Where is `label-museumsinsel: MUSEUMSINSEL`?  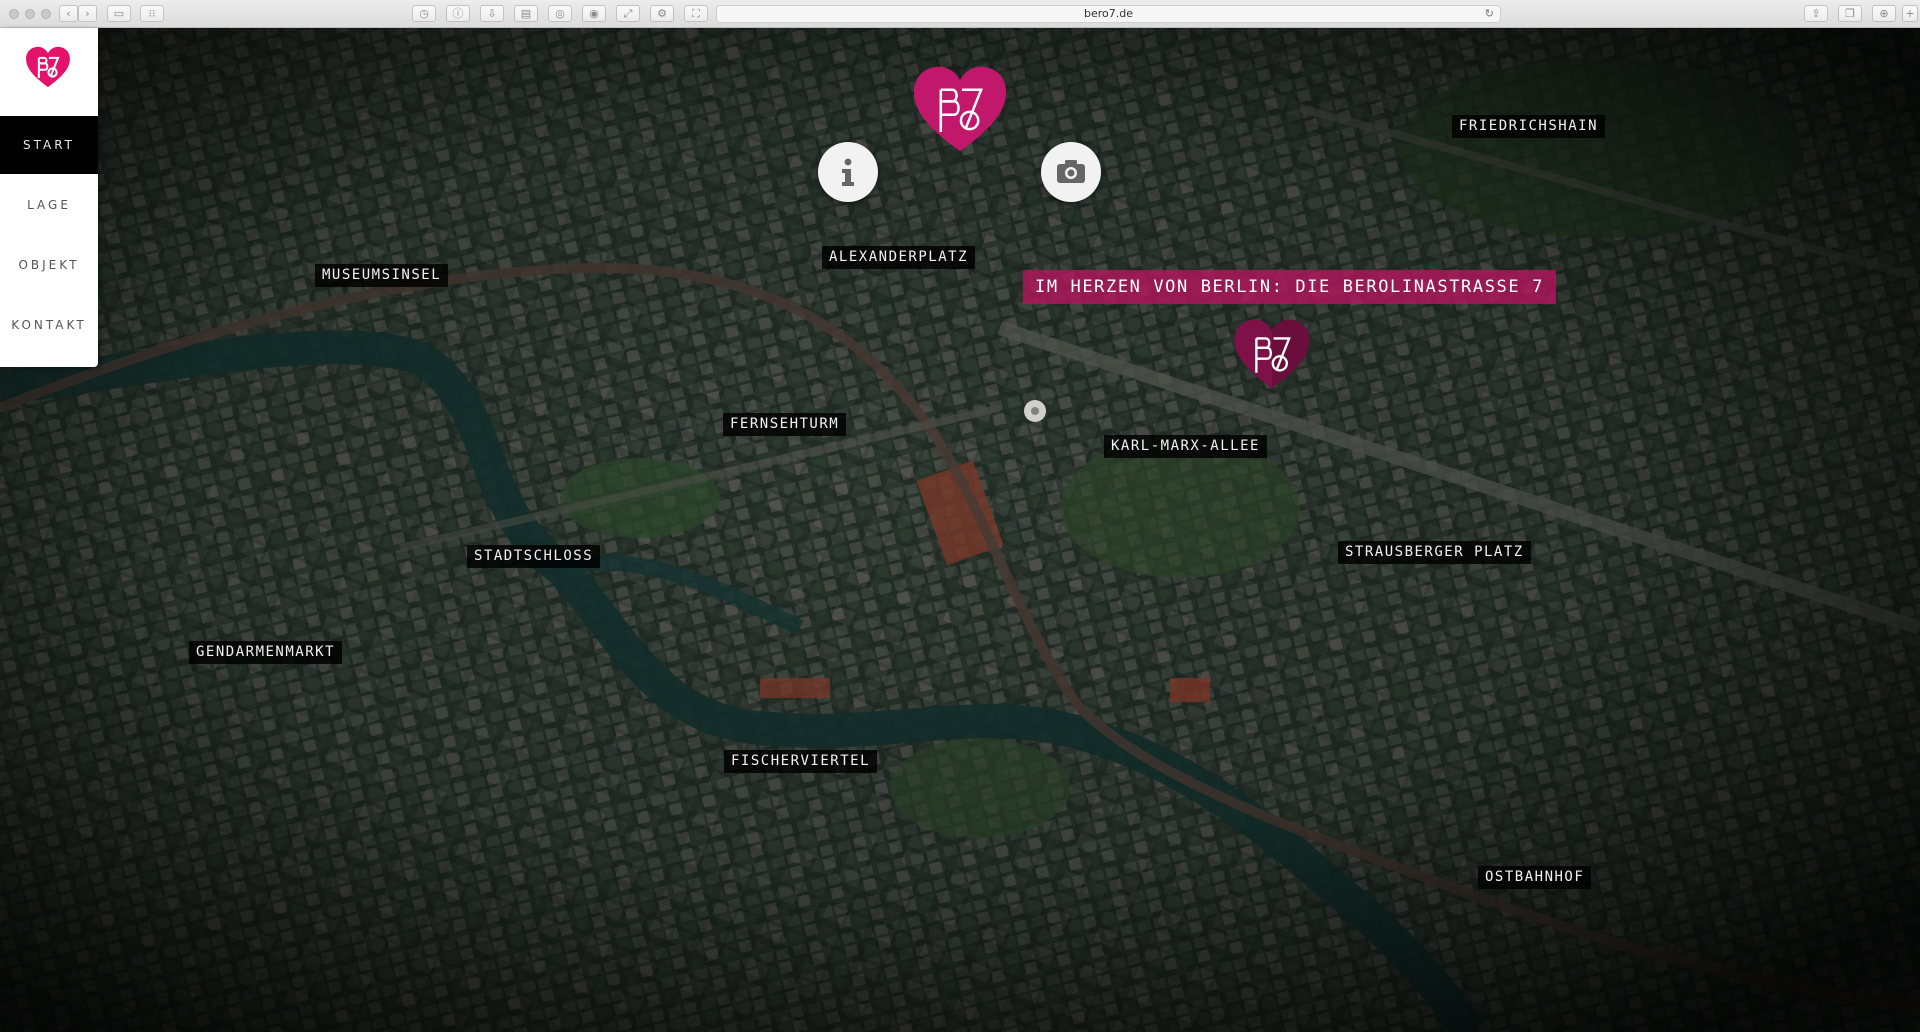 label-museumsinsel: MUSEUMSINSEL is located at coordinates (382, 275).